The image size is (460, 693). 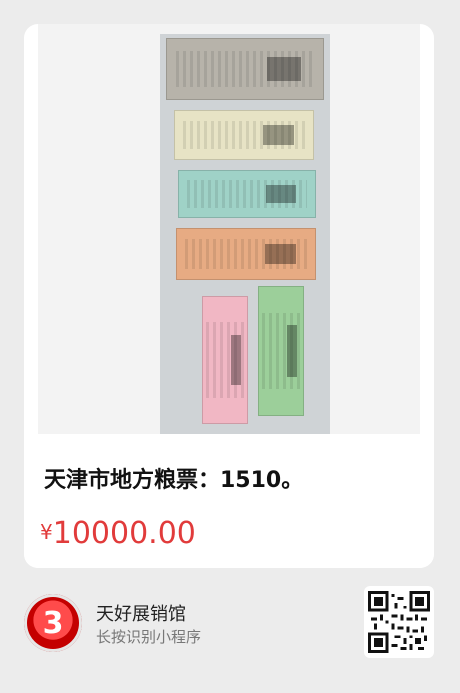 I want to click on currency-symbol: ¥, so click(x=46, y=532).